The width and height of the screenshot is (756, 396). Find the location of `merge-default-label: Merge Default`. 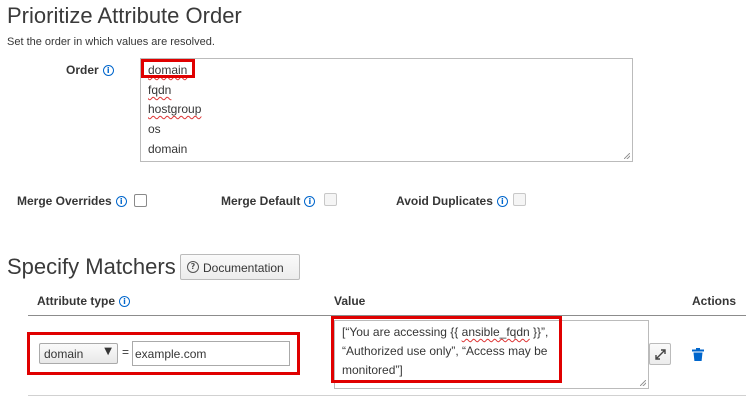

merge-default-label: Merge Default is located at coordinates (261, 201).